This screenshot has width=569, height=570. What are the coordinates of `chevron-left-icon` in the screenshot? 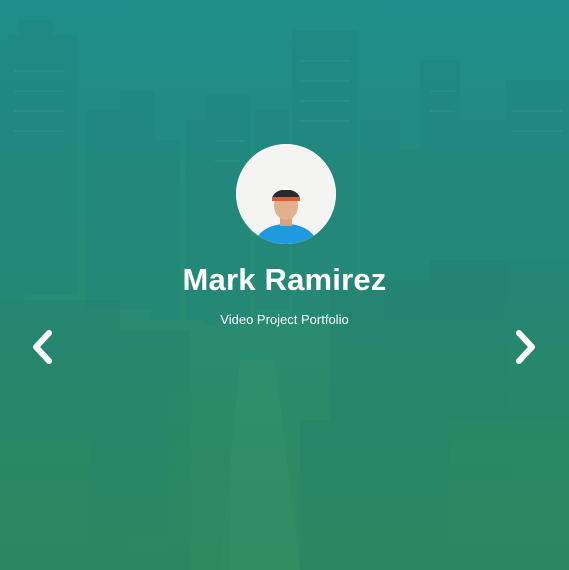 It's located at (42, 347).